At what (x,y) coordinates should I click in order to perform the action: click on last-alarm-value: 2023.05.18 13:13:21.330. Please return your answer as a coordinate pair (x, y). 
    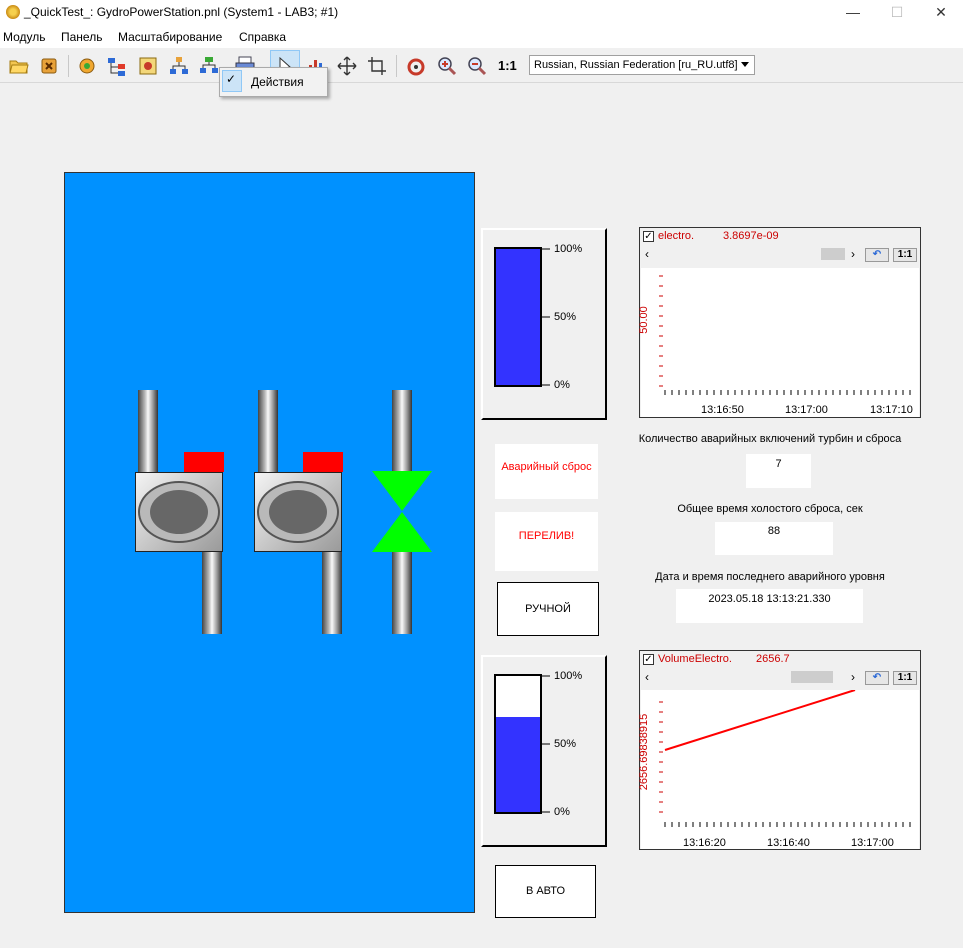
    Looking at the image, I should click on (769, 606).